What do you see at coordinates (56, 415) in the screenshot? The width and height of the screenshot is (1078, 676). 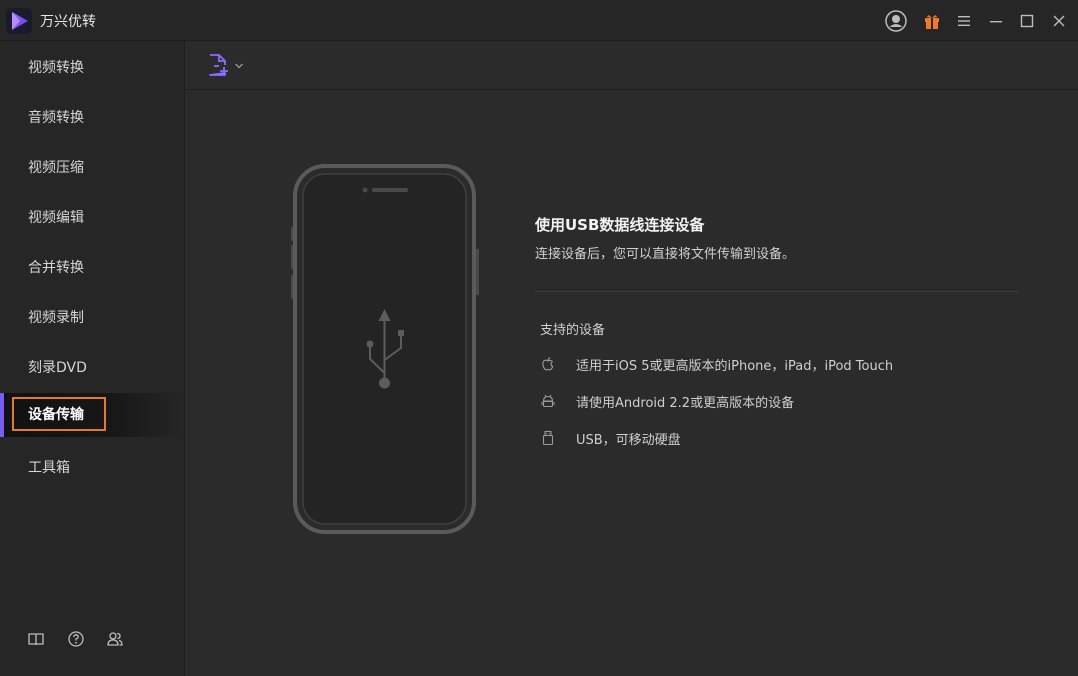 I see `sidebar-item-label: 设备传输` at bounding box center [56, 415].